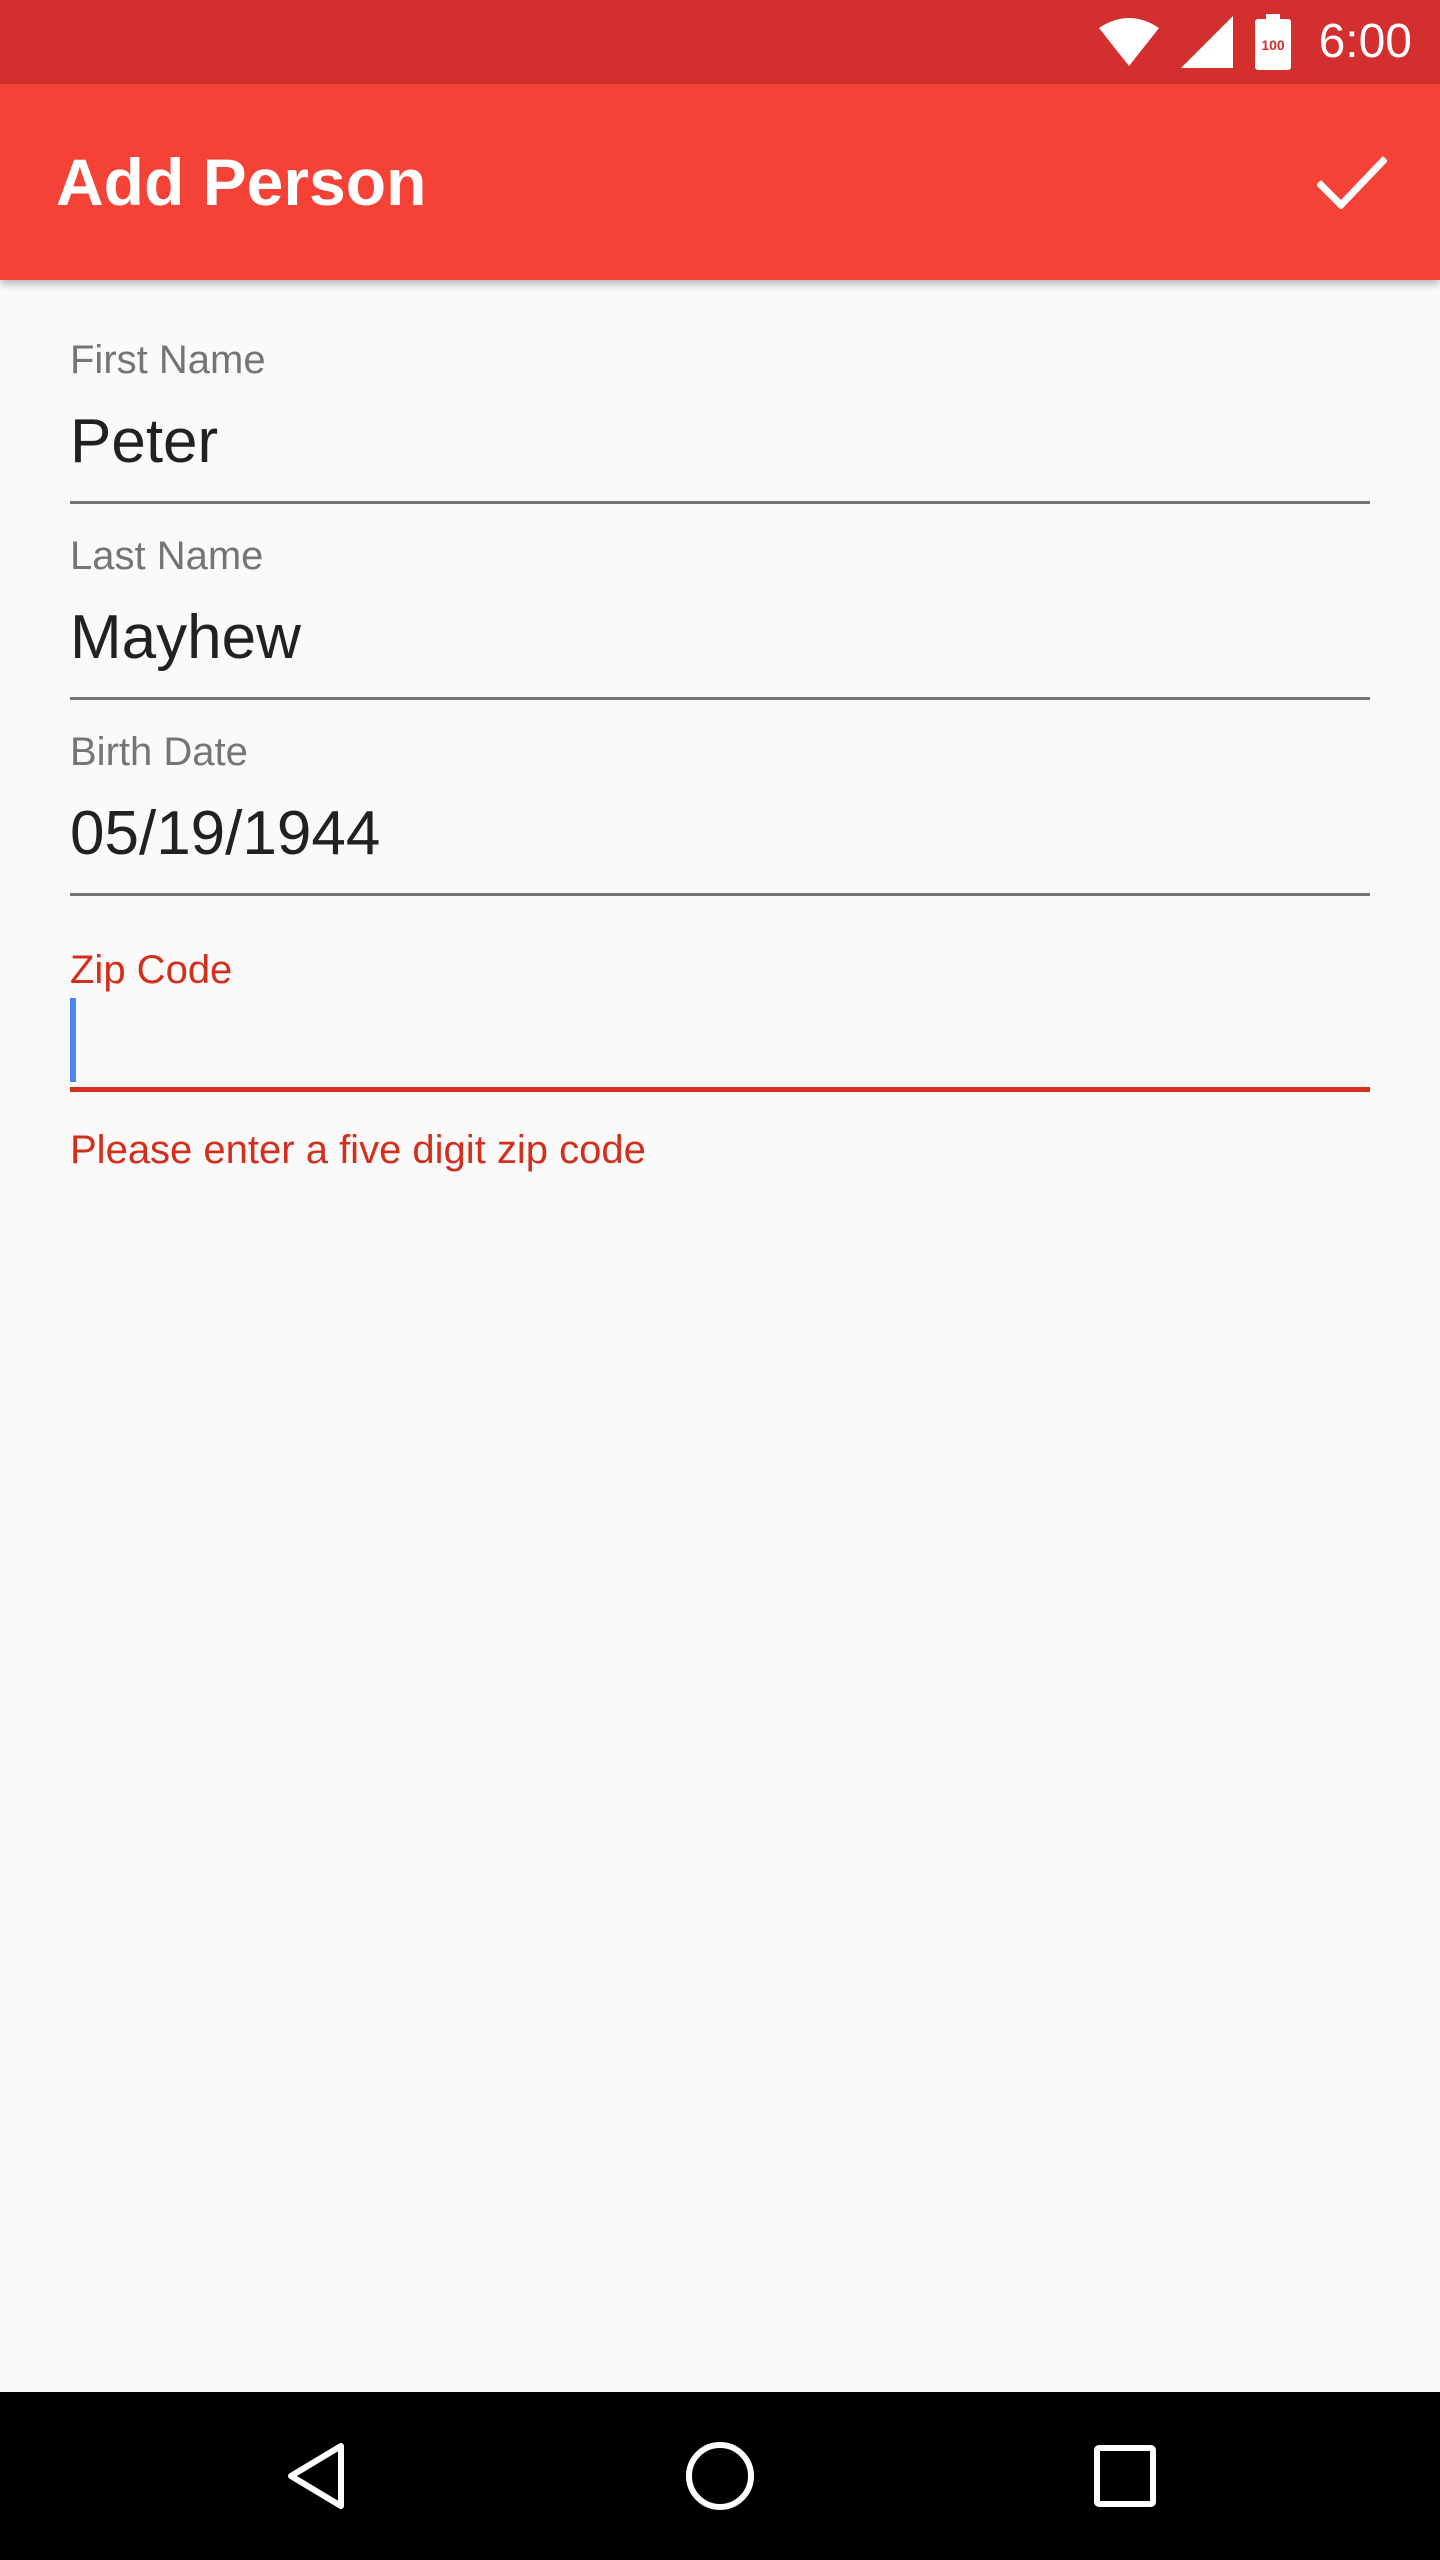  Describe the element at coordinates (1128, 42) in the screenshot. I see `wifi-icon` at that location.